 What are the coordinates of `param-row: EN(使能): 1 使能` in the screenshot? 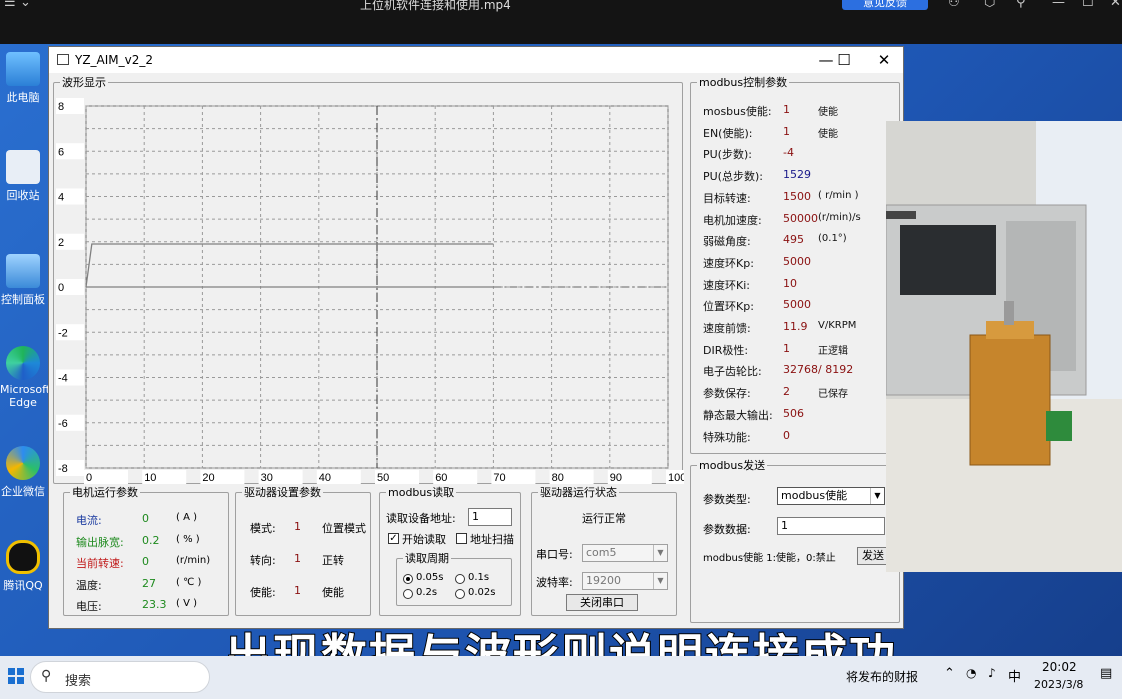 It's located at (791, 132).